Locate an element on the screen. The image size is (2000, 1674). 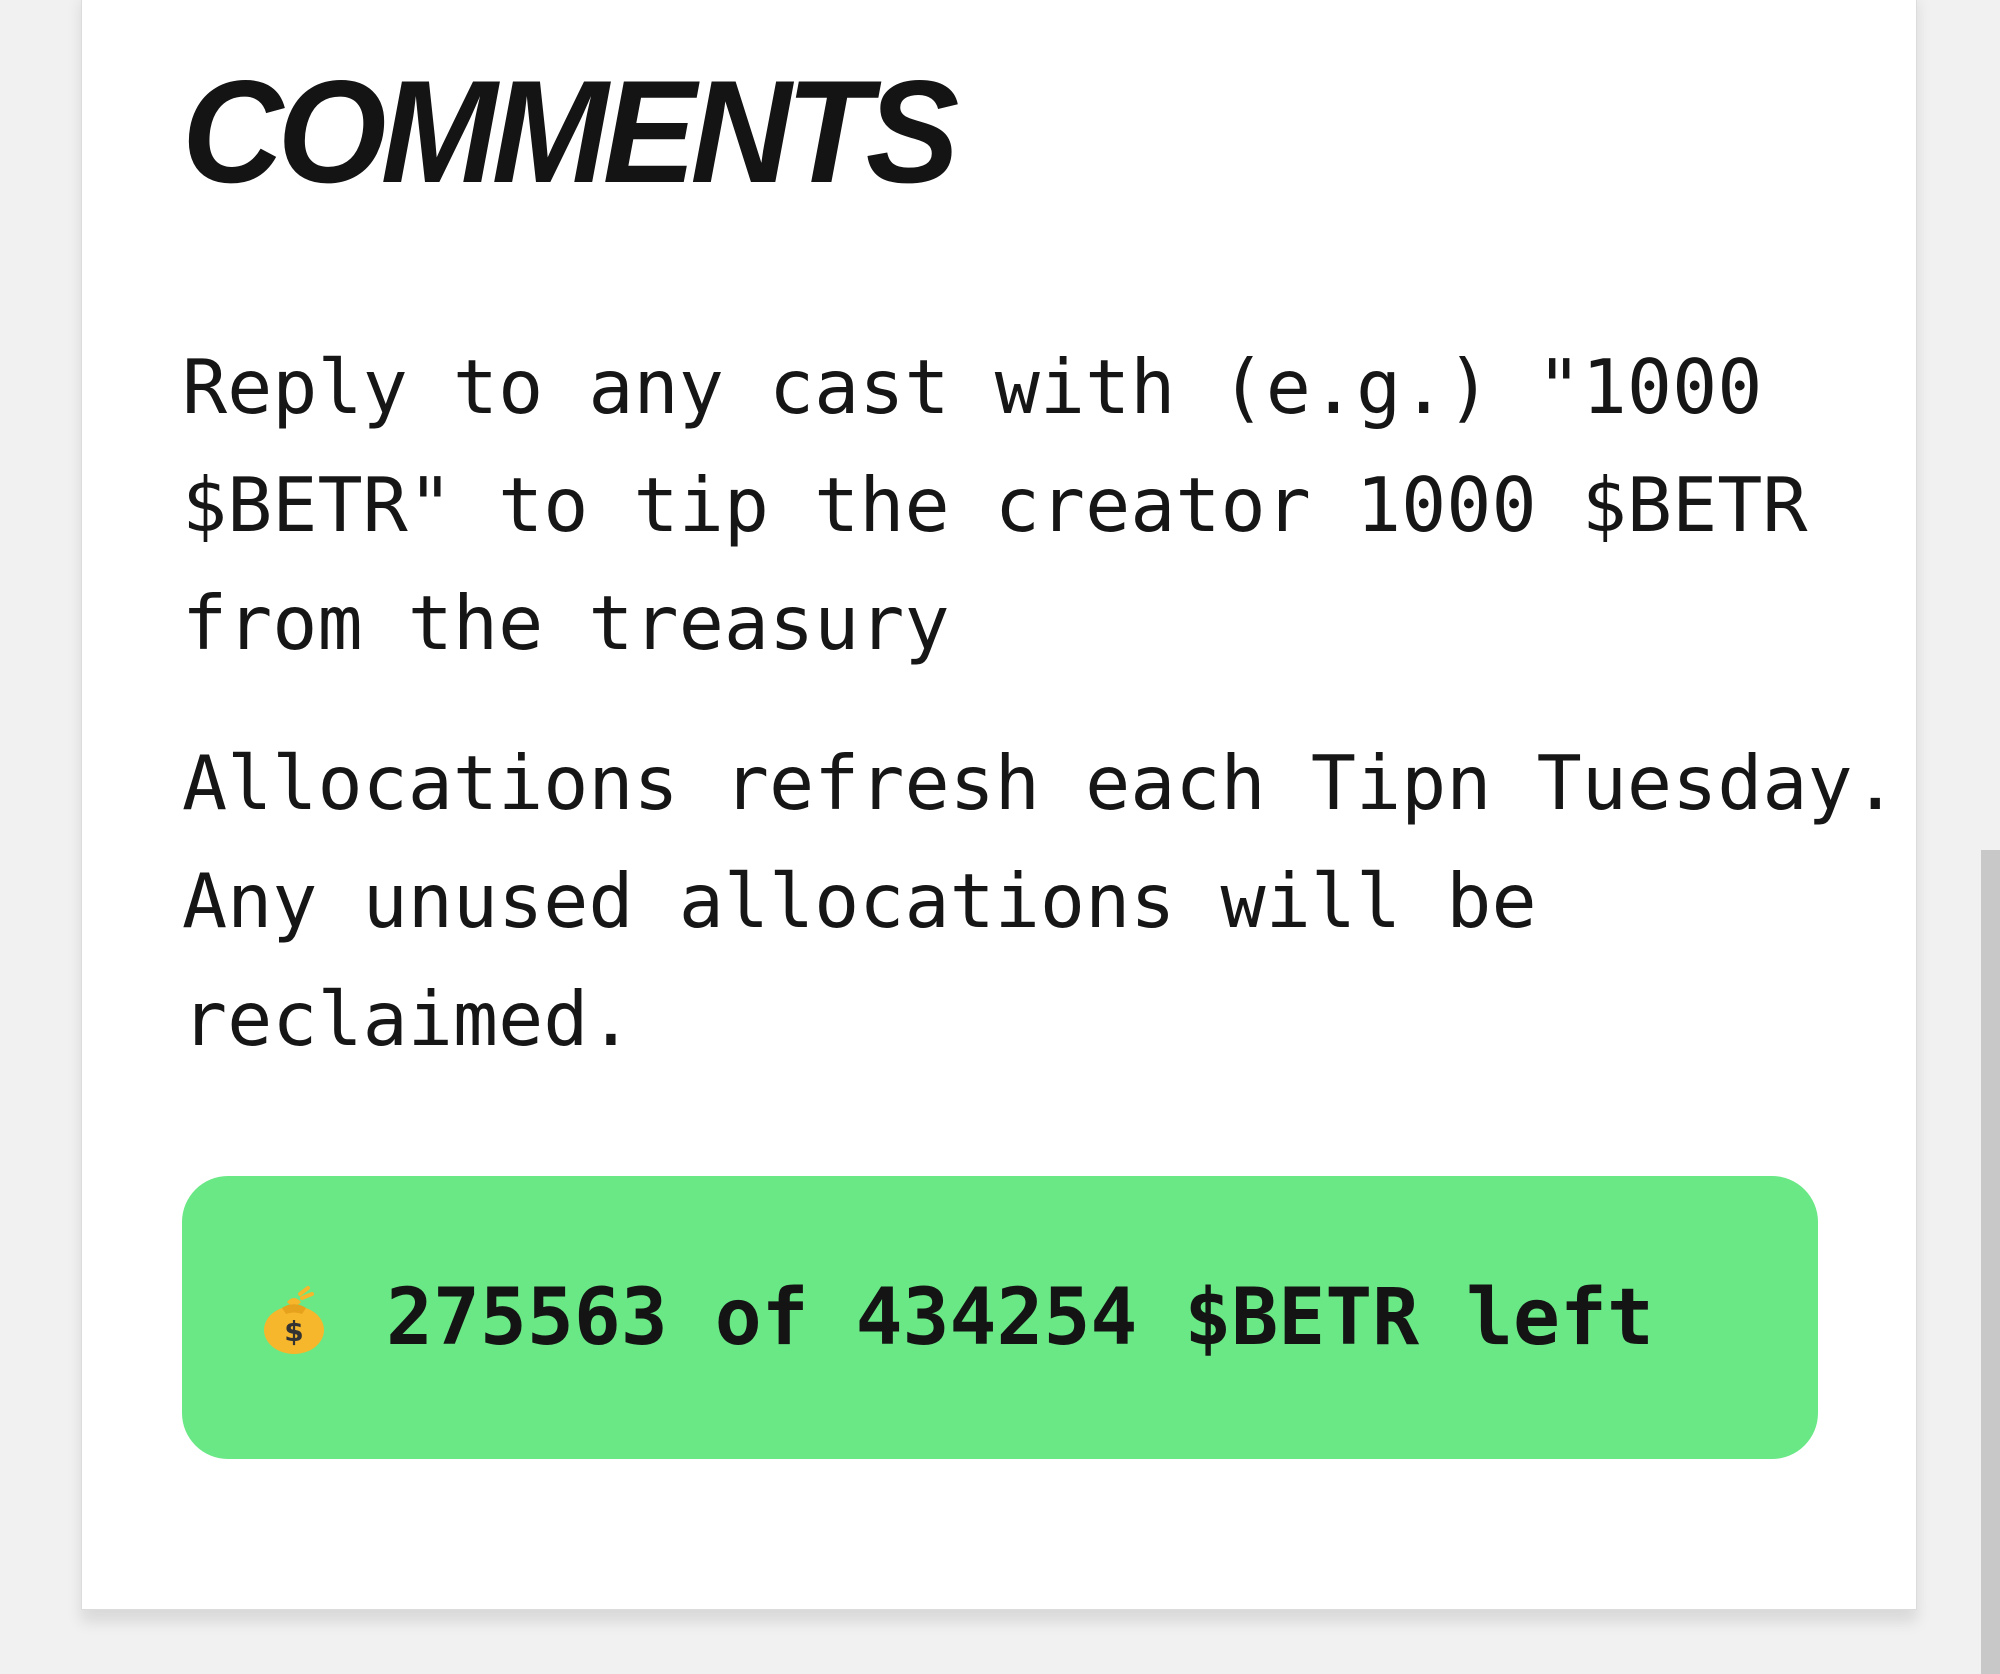
allocation-remaining-label: 275563 of 434254 $BETR left is located at coordinates (1020, 1317).